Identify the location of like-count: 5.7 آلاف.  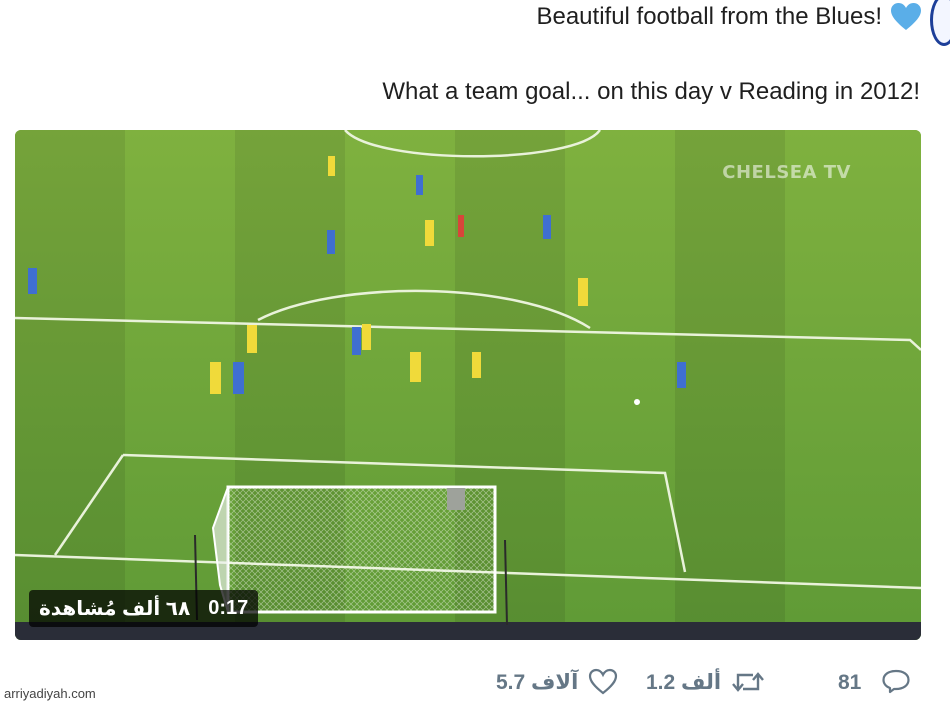
(537, 682).